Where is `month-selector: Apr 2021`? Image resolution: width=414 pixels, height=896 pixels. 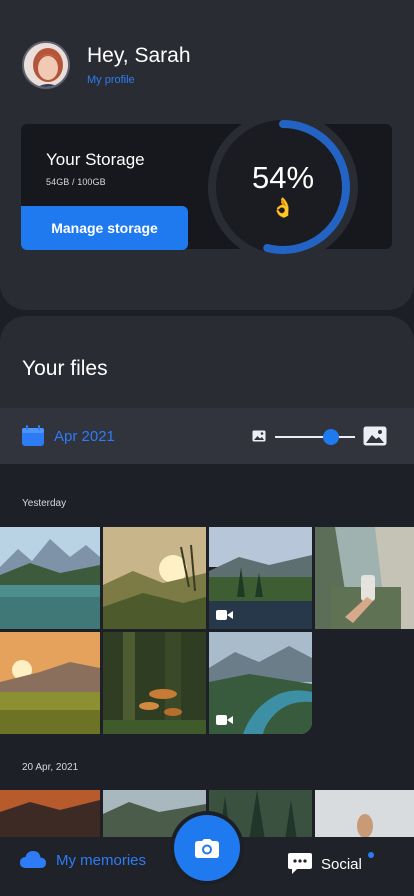 month-selector: Apr 2021 is located at coordinates (84, 436).